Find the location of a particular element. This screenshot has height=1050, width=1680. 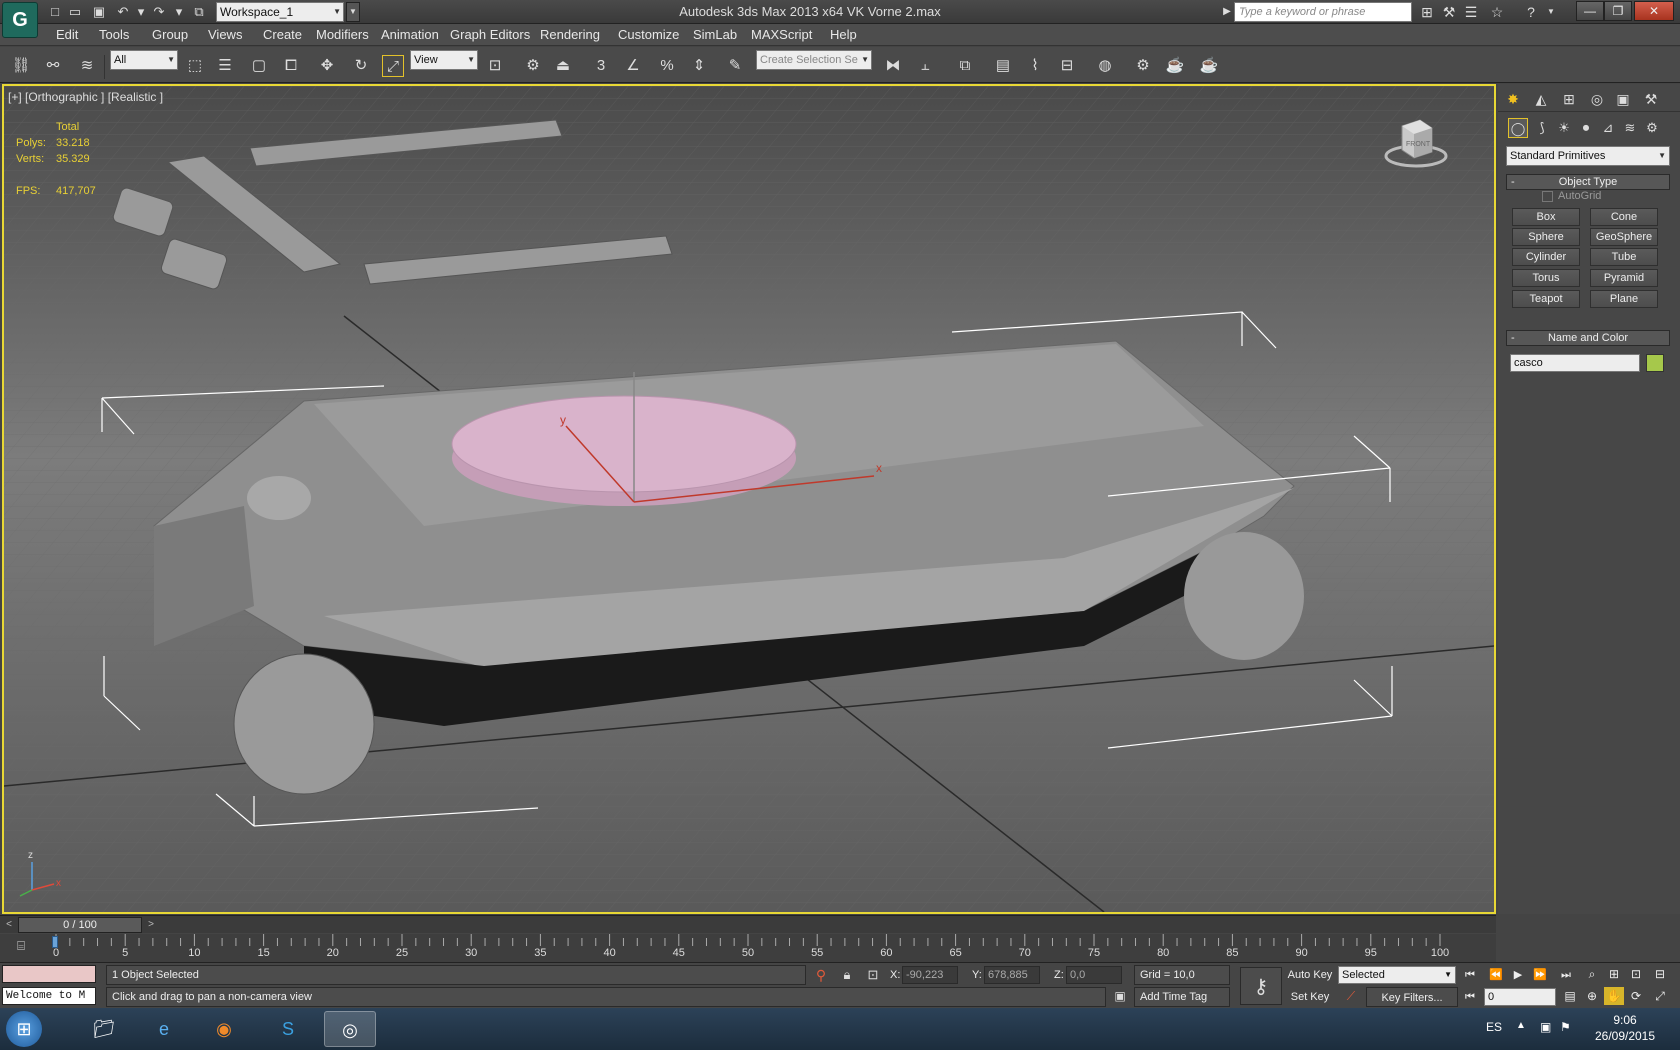

menu-simlab: SimLab is located at coordinates (715, 34).